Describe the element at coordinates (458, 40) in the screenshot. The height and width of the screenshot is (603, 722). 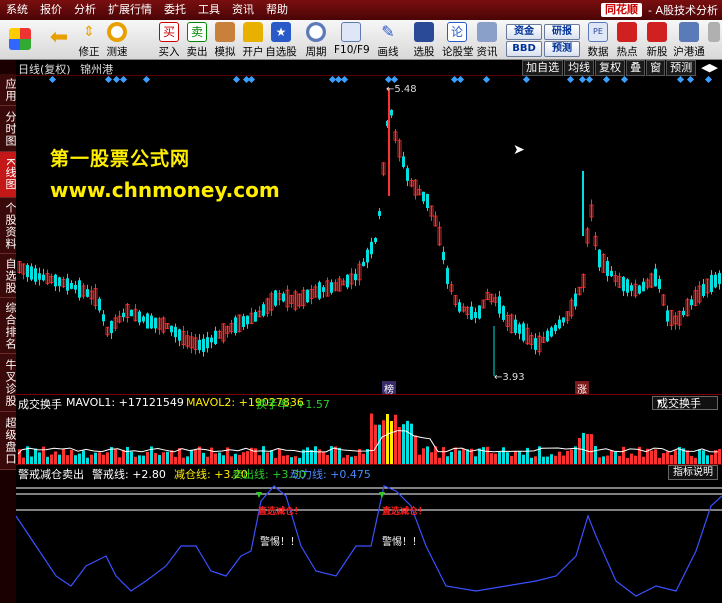
I see `forum-button: 论 论股堂` at that location.